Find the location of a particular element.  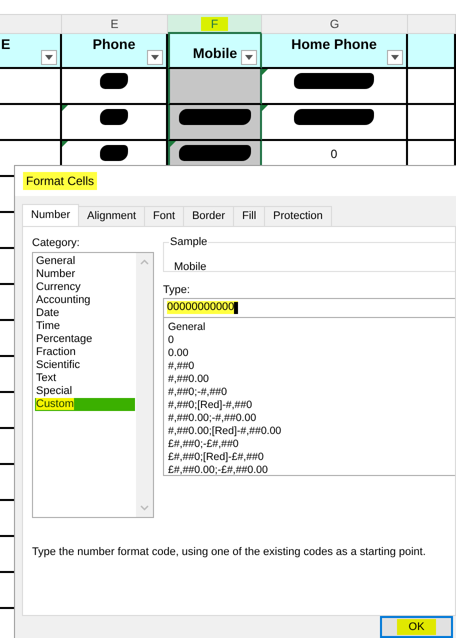

ok-button: OK is located at coordinates (416, 627).